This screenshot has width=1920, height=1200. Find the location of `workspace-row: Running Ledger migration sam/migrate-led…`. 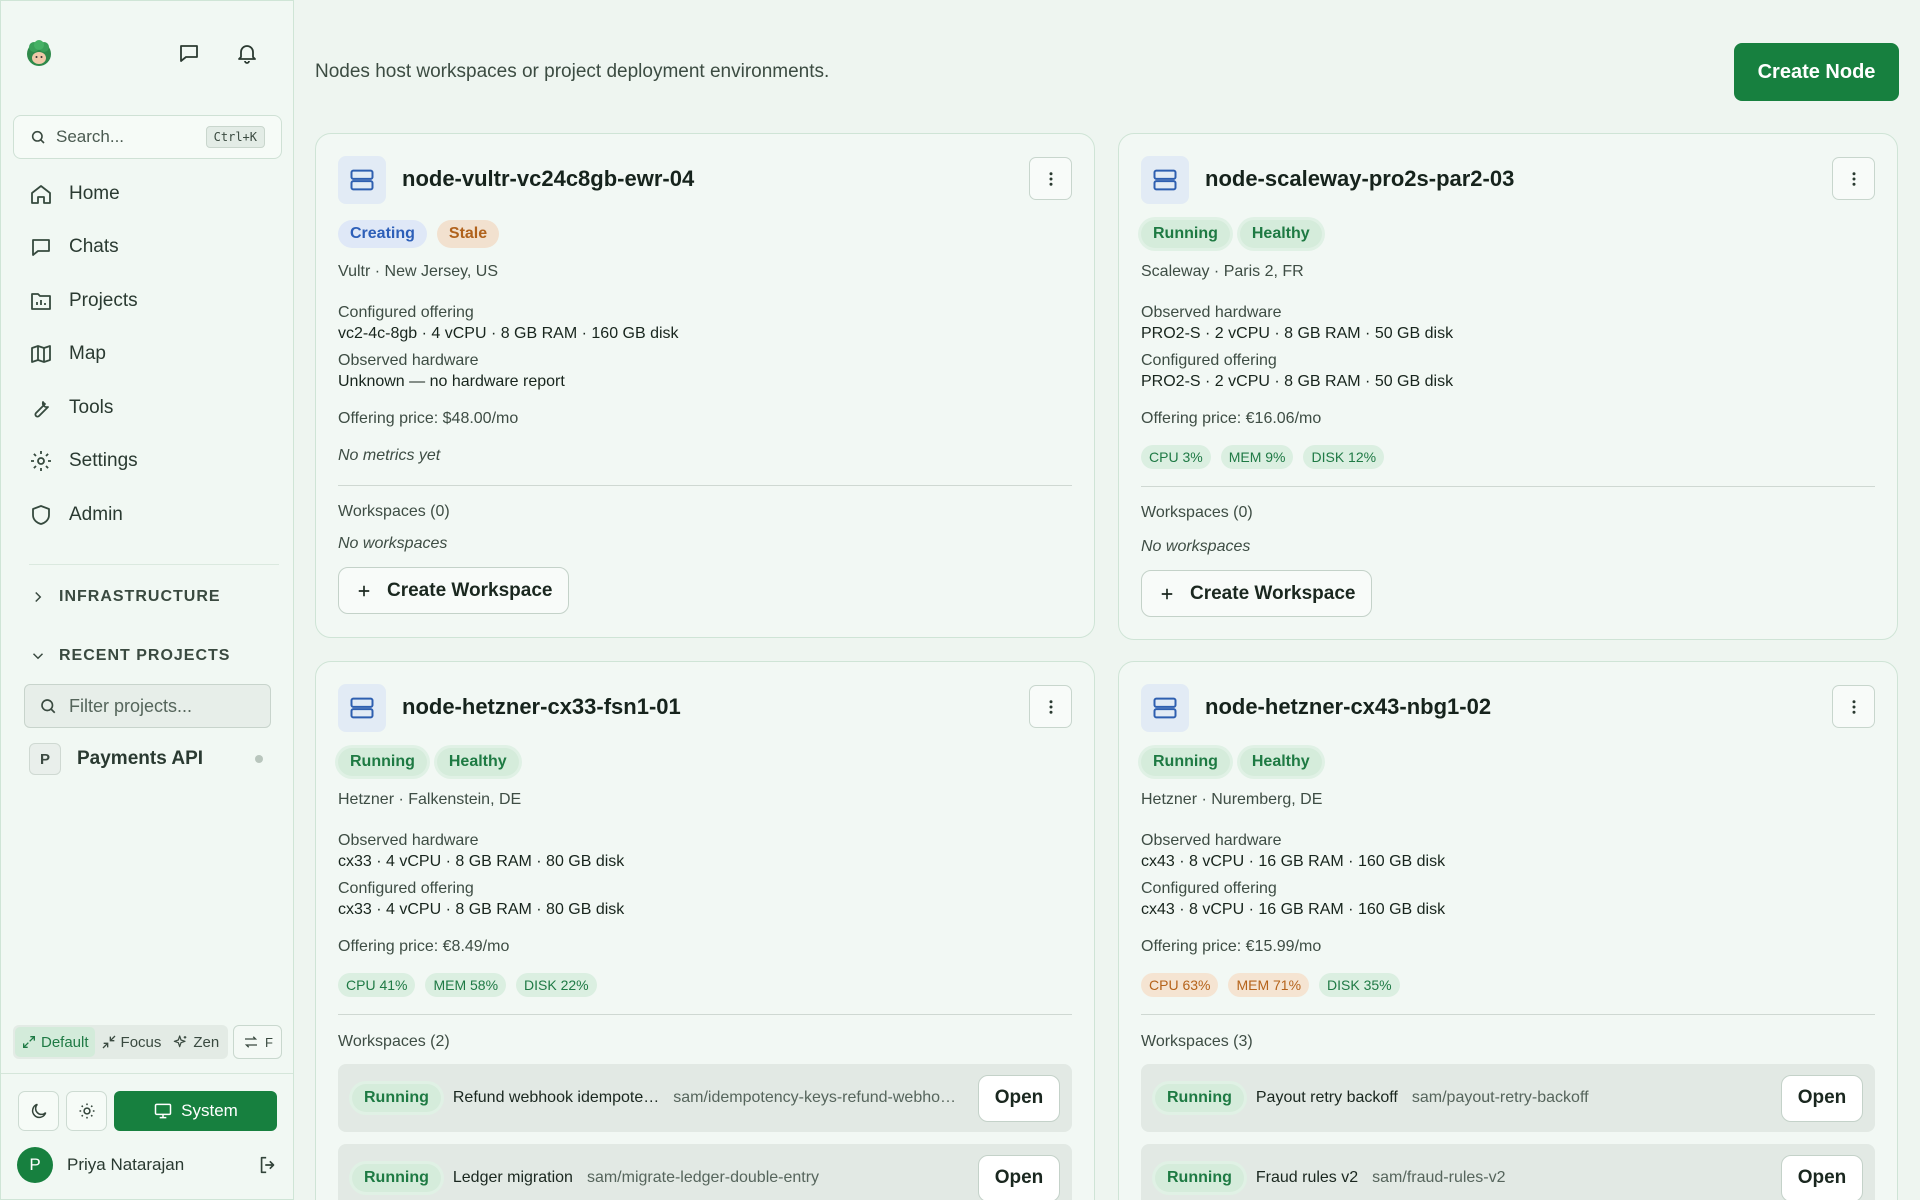

workspace-row: Running Ledger migration sam/migrate-led… is located at coordinates (705, 1172).